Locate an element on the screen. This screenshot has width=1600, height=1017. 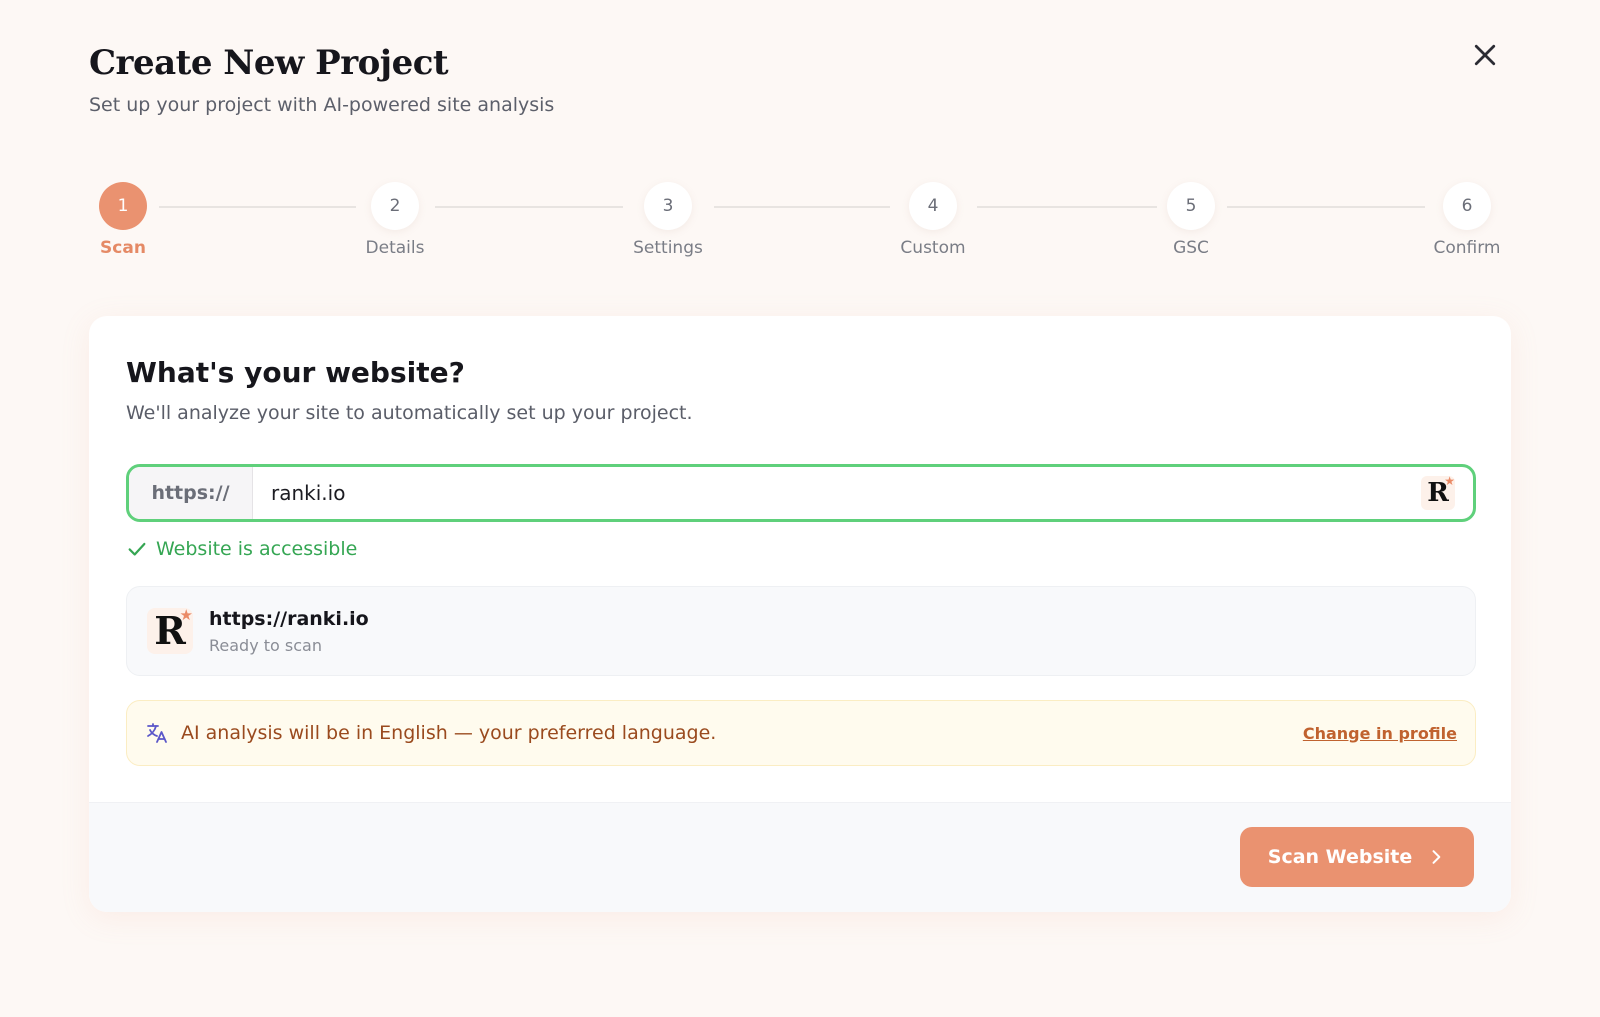
close-button is located at coordinates (1485, 55).